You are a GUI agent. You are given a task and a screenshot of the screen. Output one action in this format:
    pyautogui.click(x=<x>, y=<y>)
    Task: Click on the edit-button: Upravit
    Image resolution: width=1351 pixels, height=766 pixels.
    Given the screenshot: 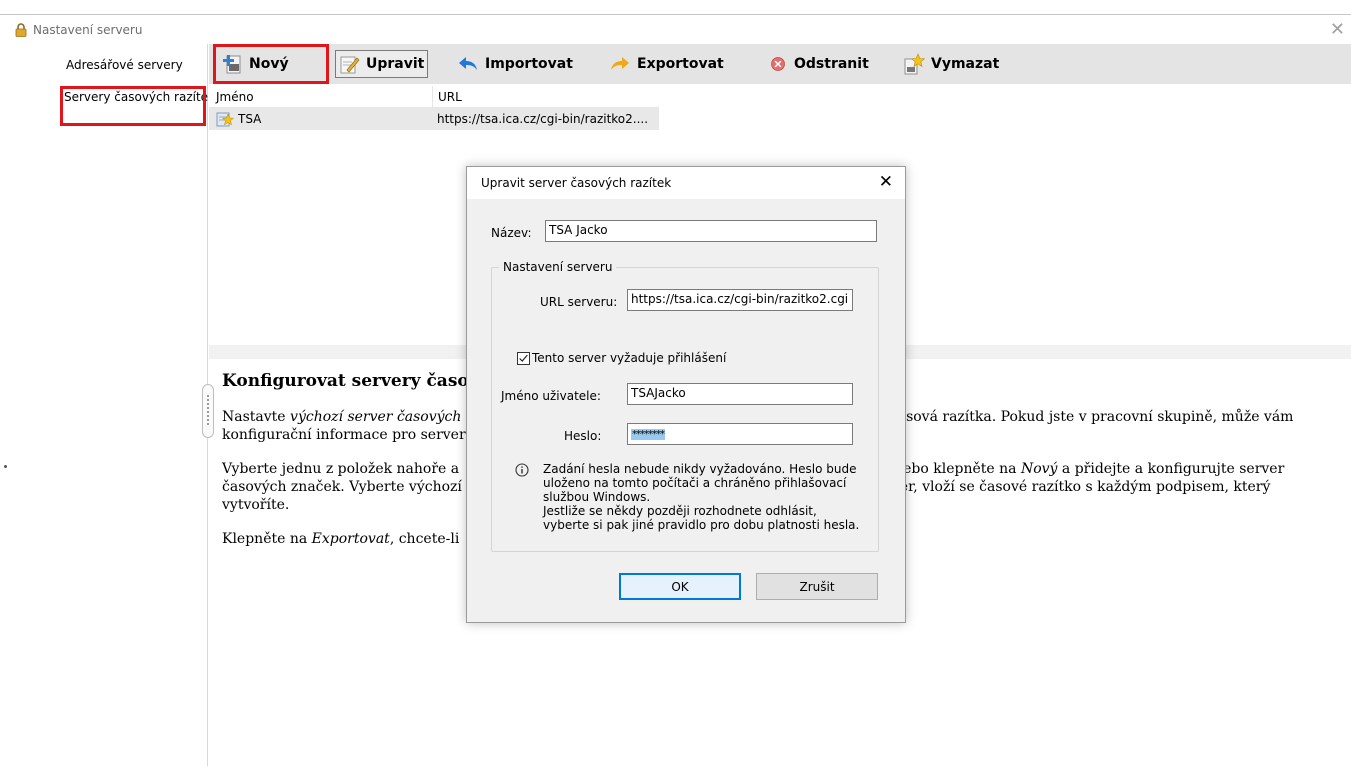 What is the action you would take?
    pyautogui.click(x=382, y=64)
    